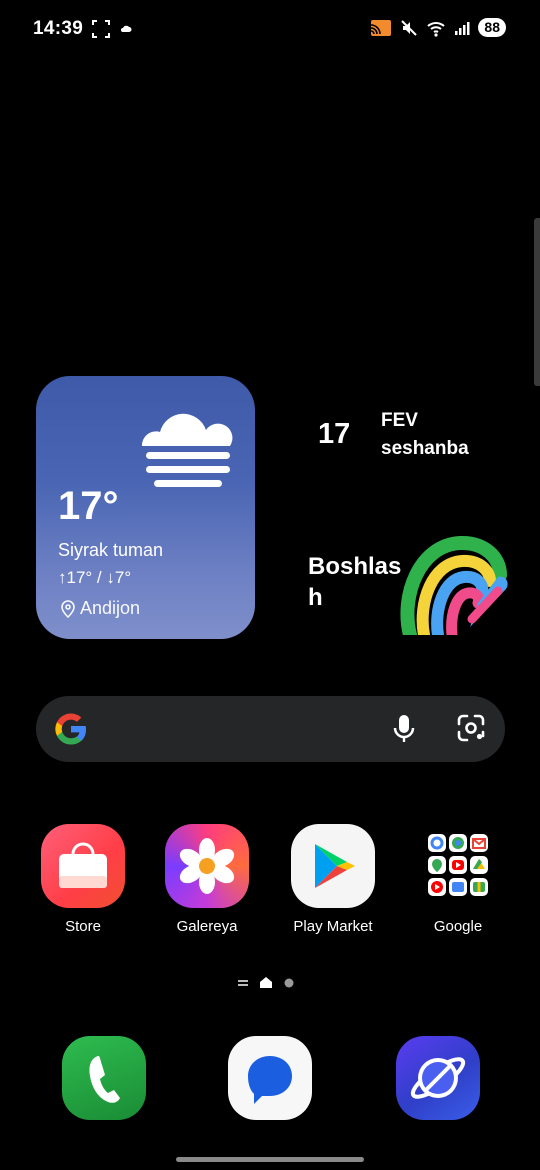 Image resolution: width=540 pixels, height=1170 pixels. What do you see at coordinates (289, 983) in the screenshot?
I see `page-dot-icon` at bounding box center [289, 983].